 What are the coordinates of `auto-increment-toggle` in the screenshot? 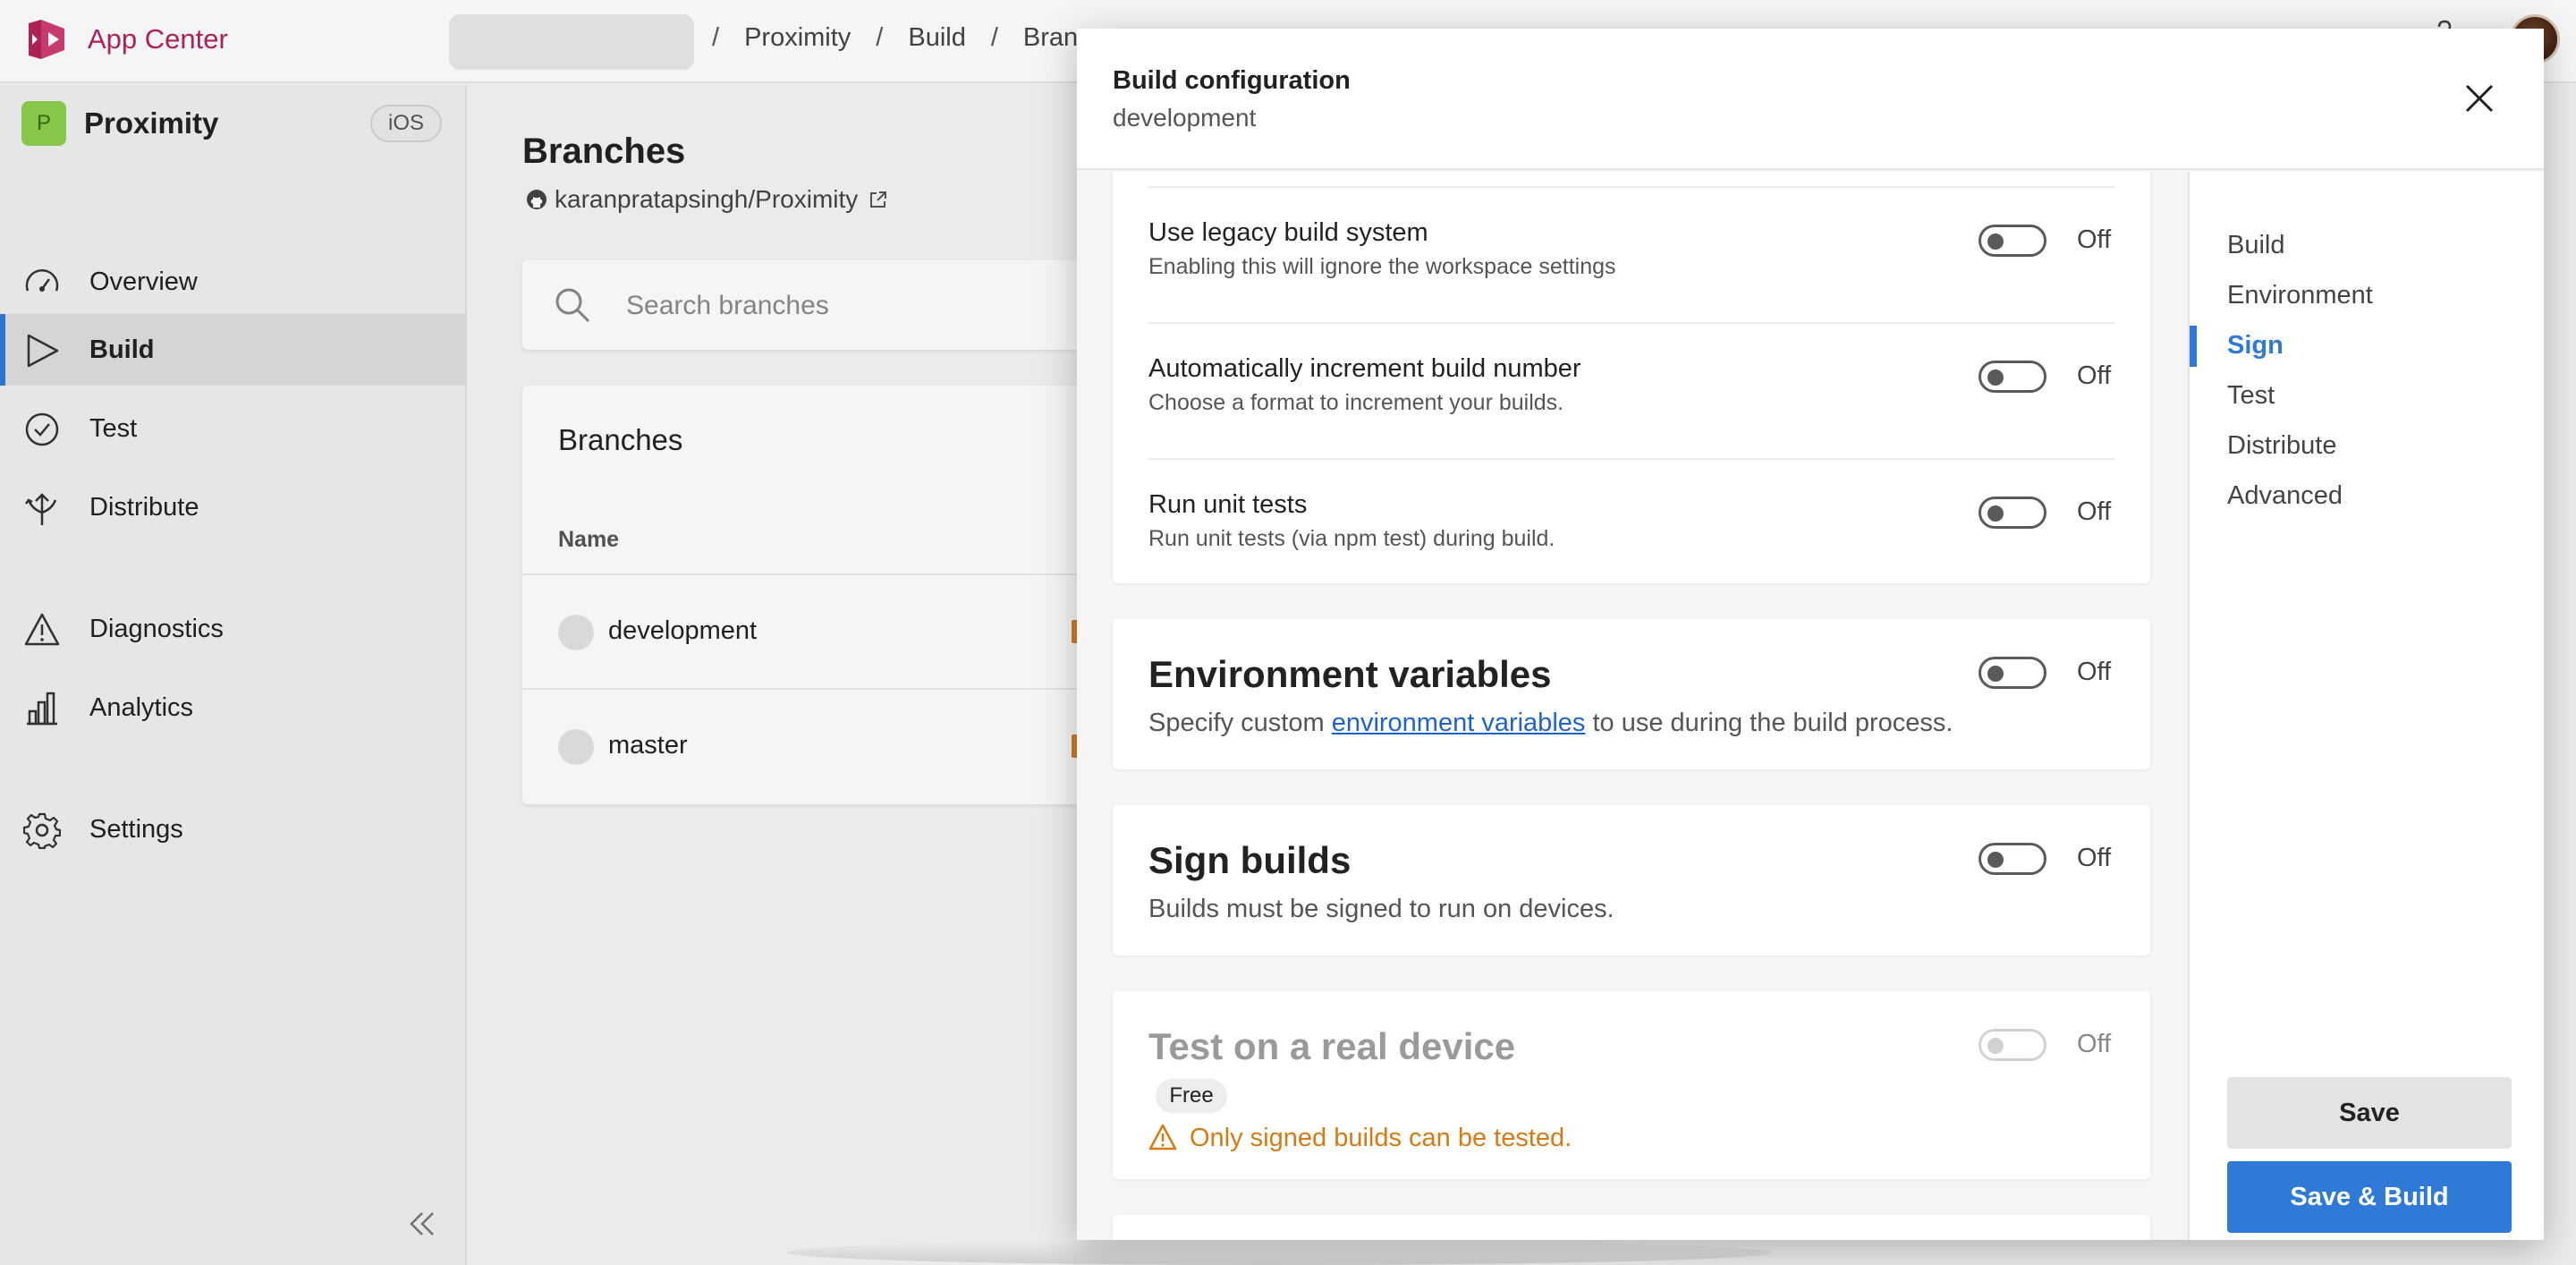 It's located at (2012, 377).